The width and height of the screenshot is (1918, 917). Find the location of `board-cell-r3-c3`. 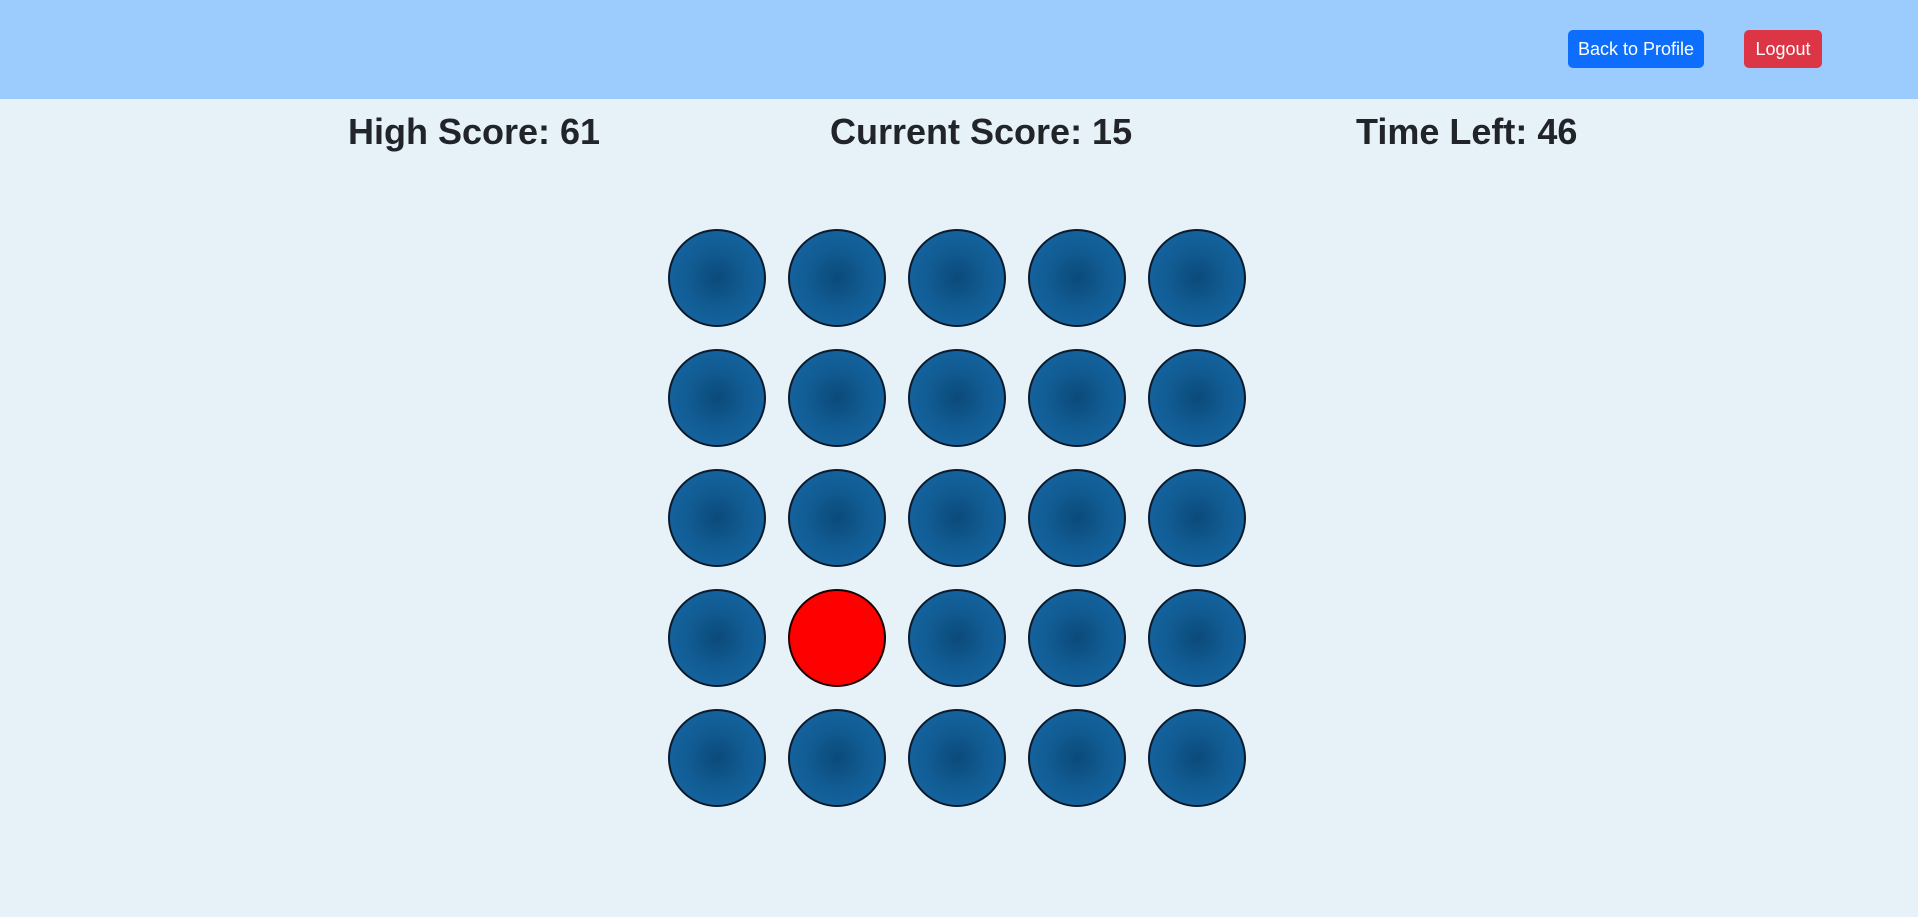

board-cell-r3-c3 is located at coordinates (957, 518).